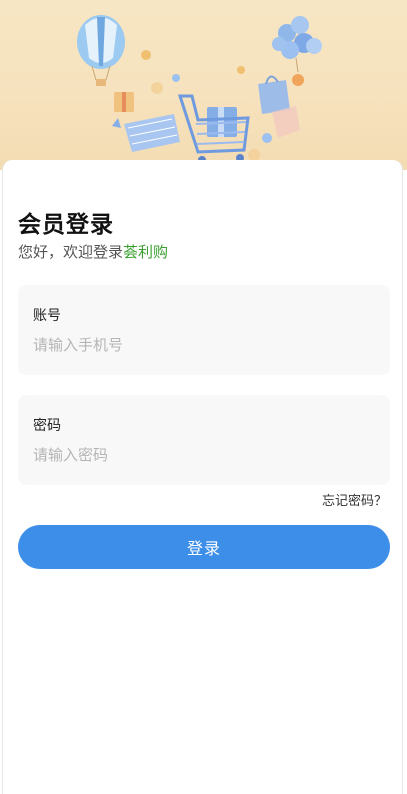 This screenshot has height=794, width=407. Describe the element at coordinates (101, 50) in the screenshot. I see `balloon-icon` at that location.